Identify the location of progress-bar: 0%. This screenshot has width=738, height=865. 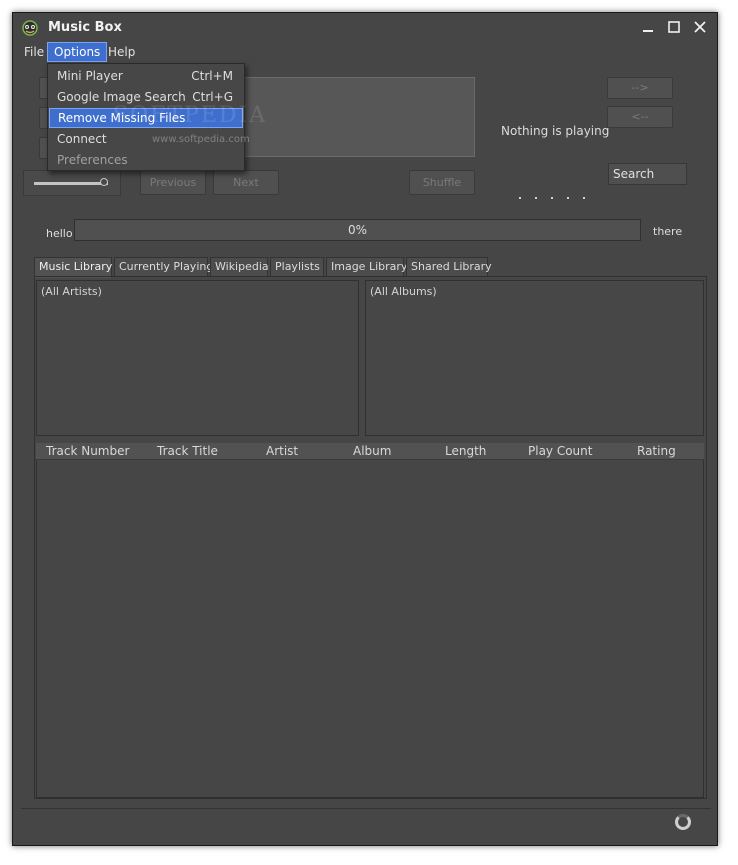
(357, 230).